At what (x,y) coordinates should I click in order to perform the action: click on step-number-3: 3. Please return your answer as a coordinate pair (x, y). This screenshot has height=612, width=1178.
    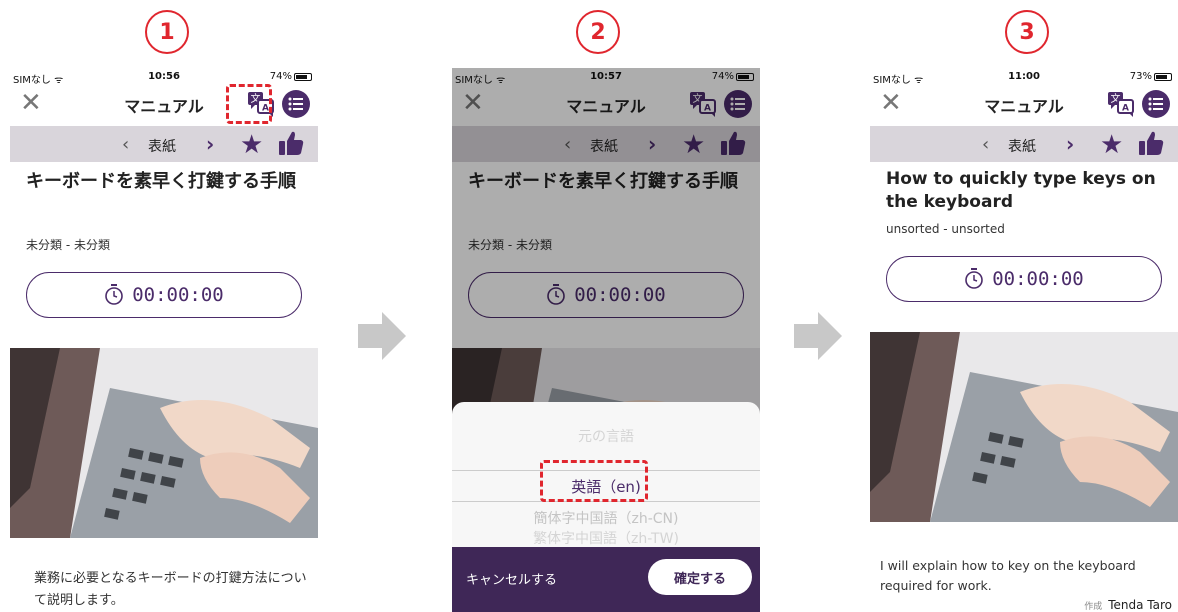
    Looking at the image, I should click on (1027, 32).